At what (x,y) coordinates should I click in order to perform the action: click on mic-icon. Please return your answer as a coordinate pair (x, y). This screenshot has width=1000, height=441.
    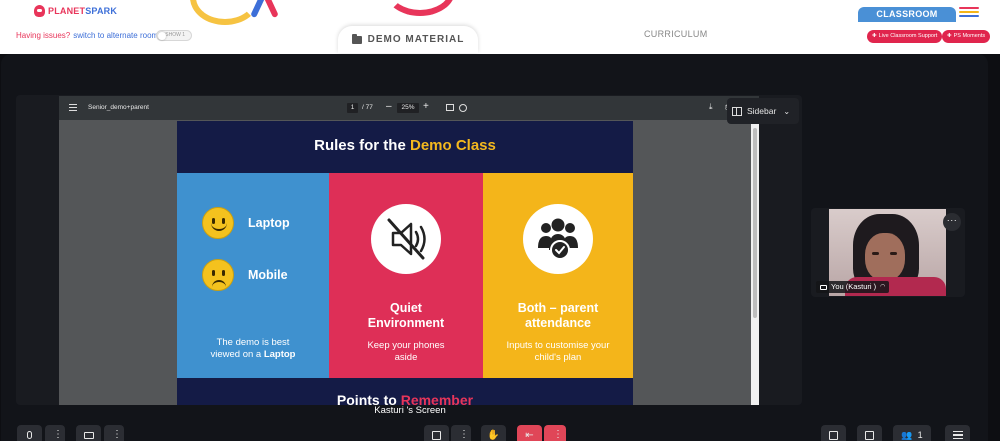
    Looking at the image, I should click on (29, 435).